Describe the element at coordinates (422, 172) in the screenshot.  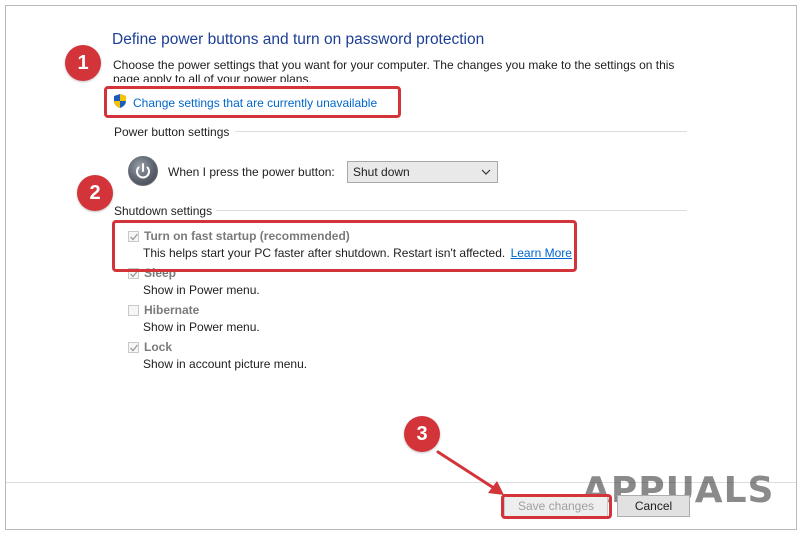
I see `power-button-action-select: Shut down` at that location.